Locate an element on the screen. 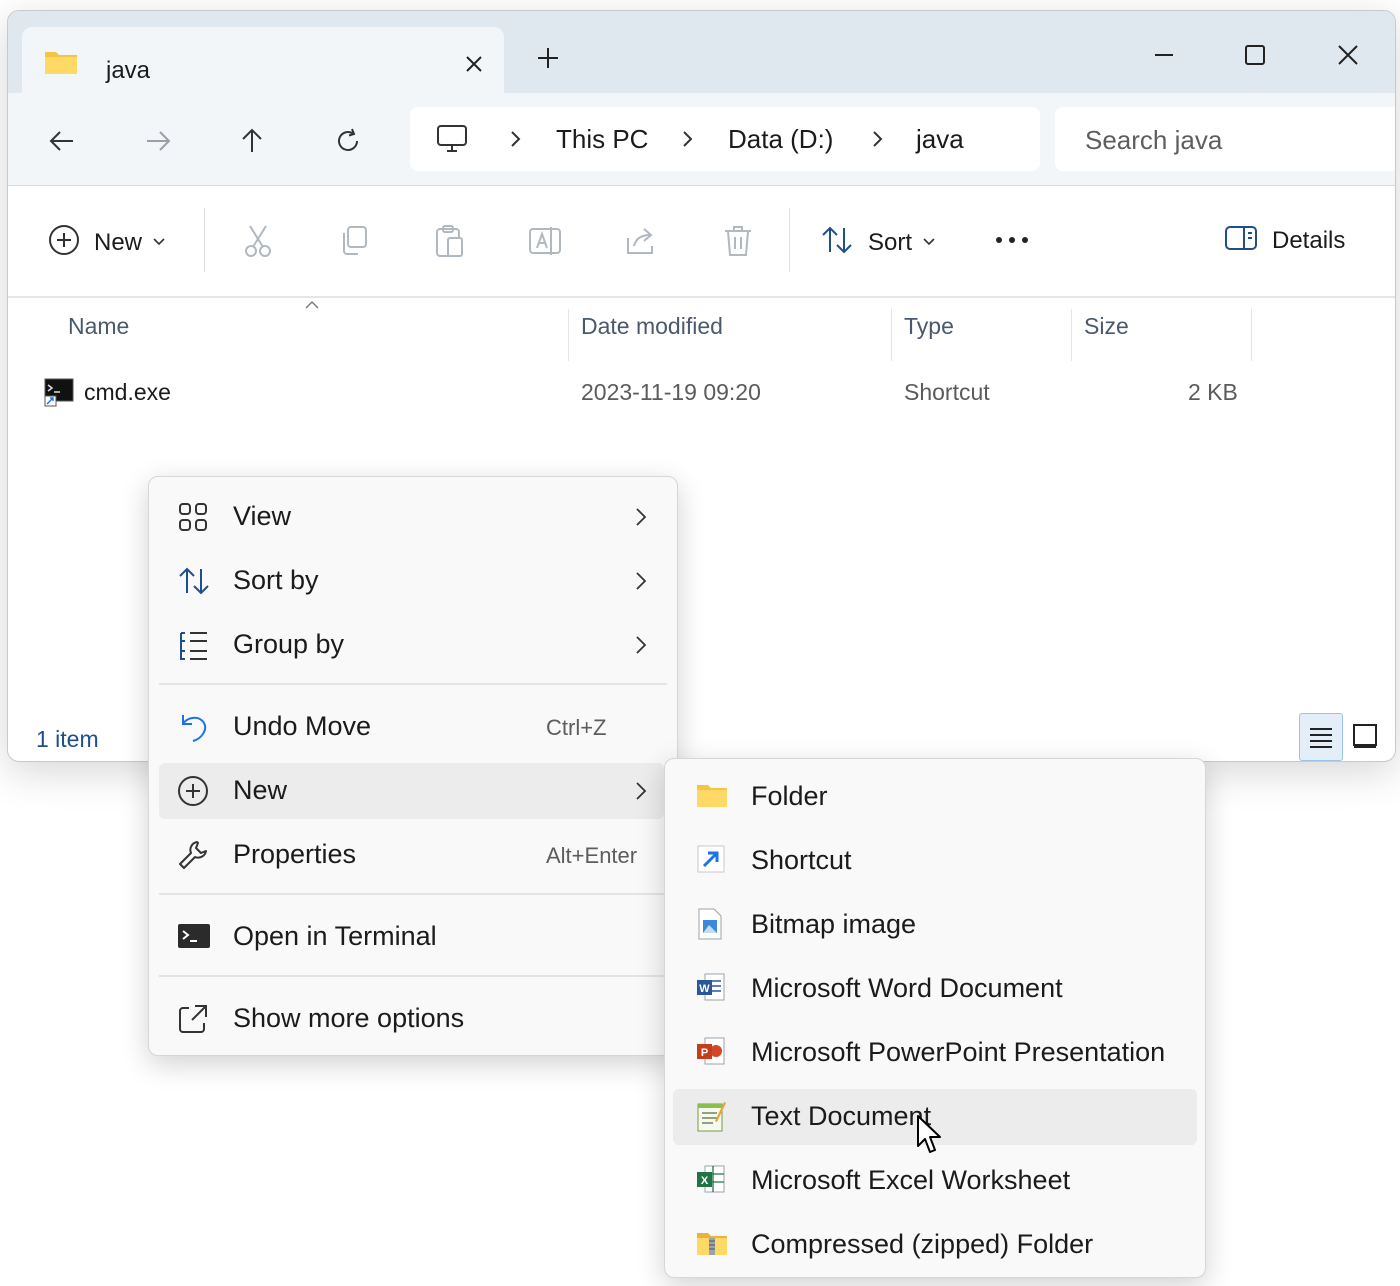  breadcrumb-this-pc: This PC is located at coordinates (602, 139).